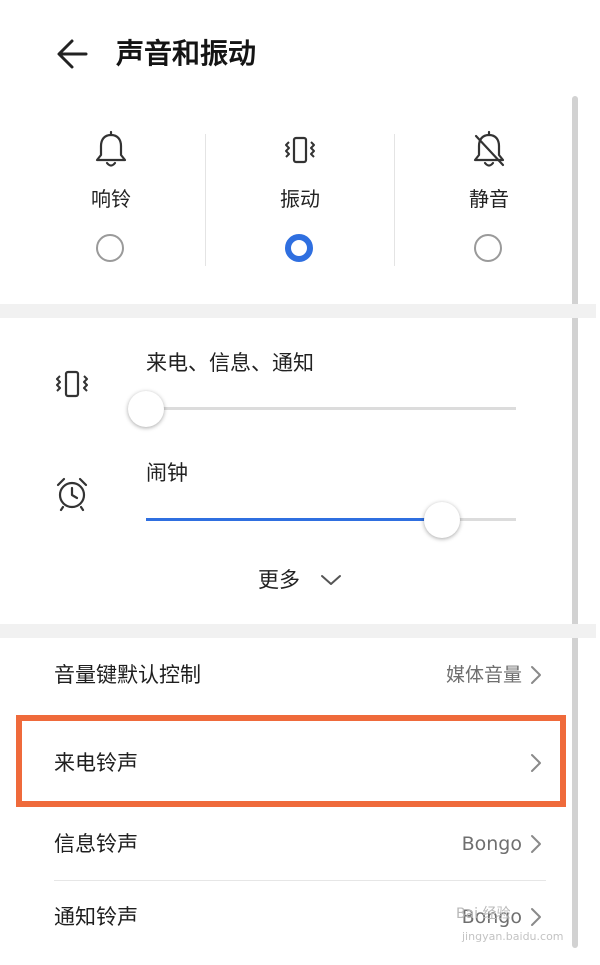 This screenshot has height=965, width=600. Describe the element at coordinates (279, 580) in the screenshot. I see `more-button: 更多` at that location.